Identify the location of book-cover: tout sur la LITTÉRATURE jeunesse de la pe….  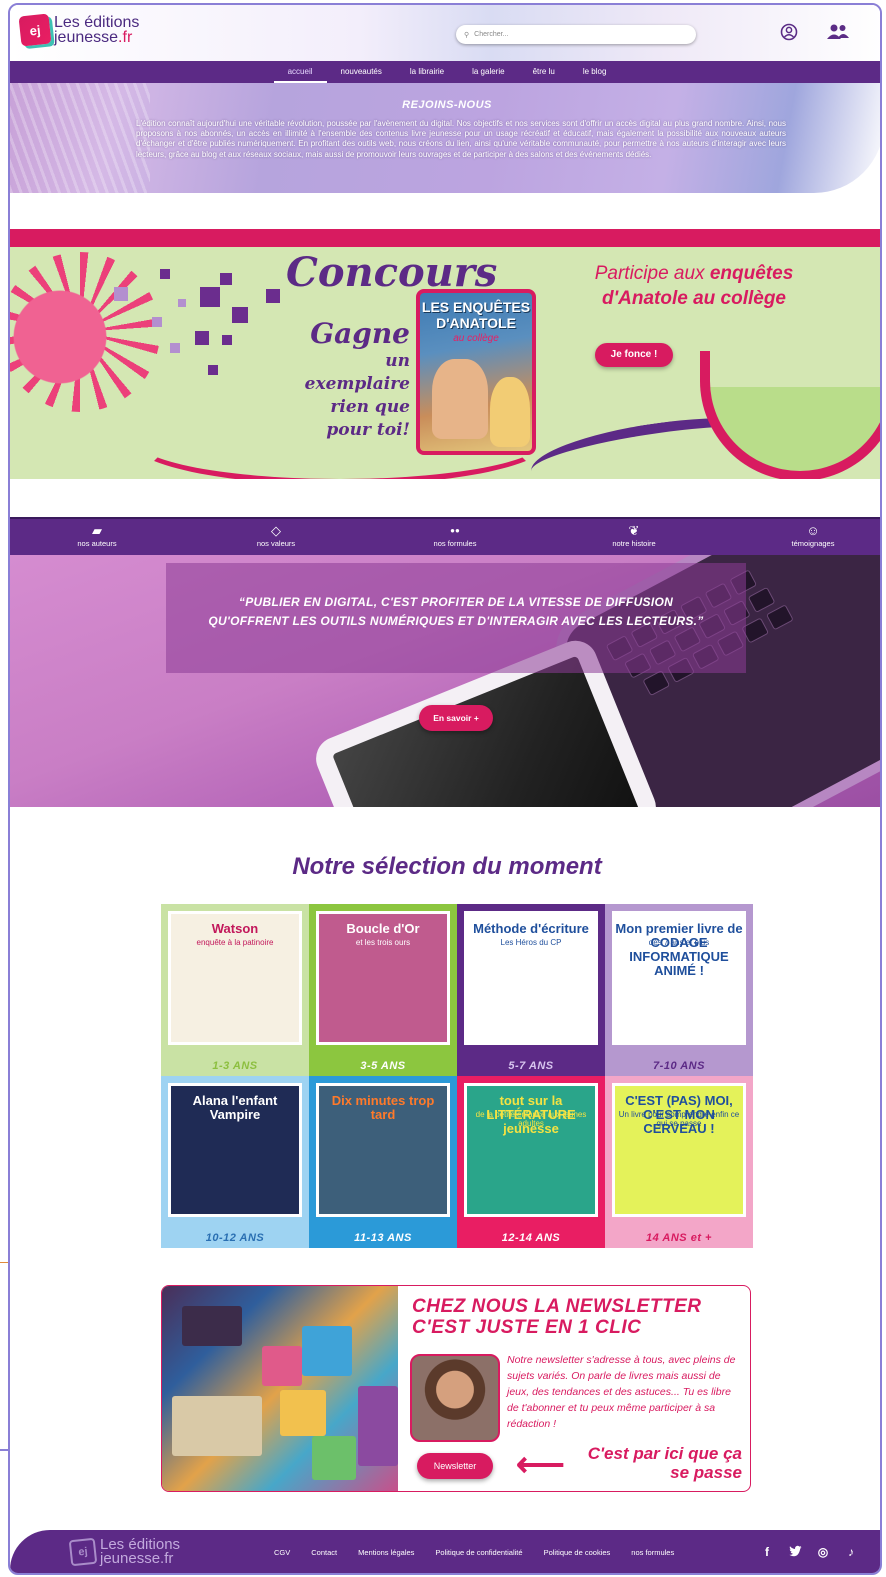
(531, 1150).